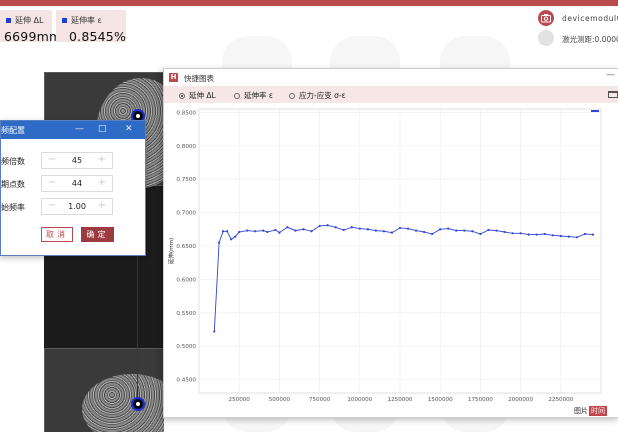 This screenshot has height=432, width=618. Describe the element at coordinates (197, 95) in the screenshot. I see `radio-elongation: 延伸 ΔL` at that location.